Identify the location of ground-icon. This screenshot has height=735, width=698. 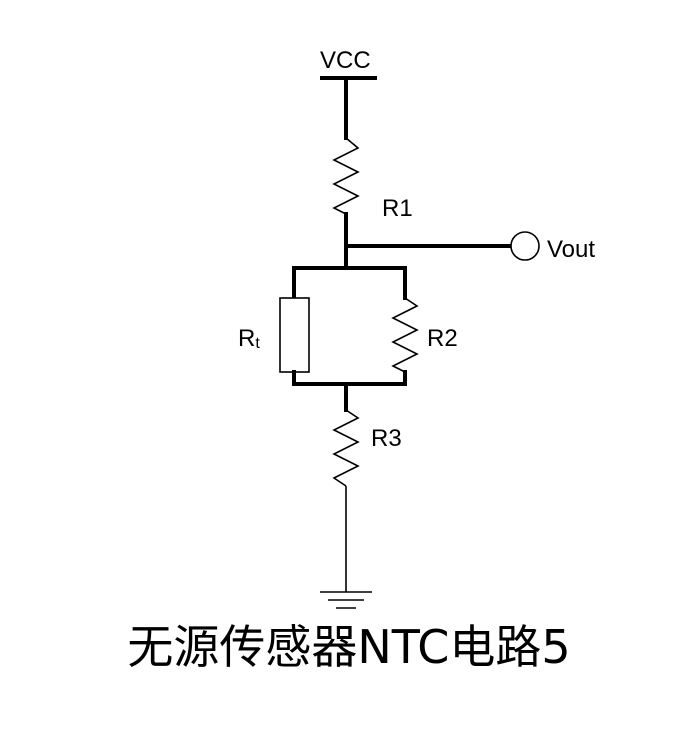
(346, 600).